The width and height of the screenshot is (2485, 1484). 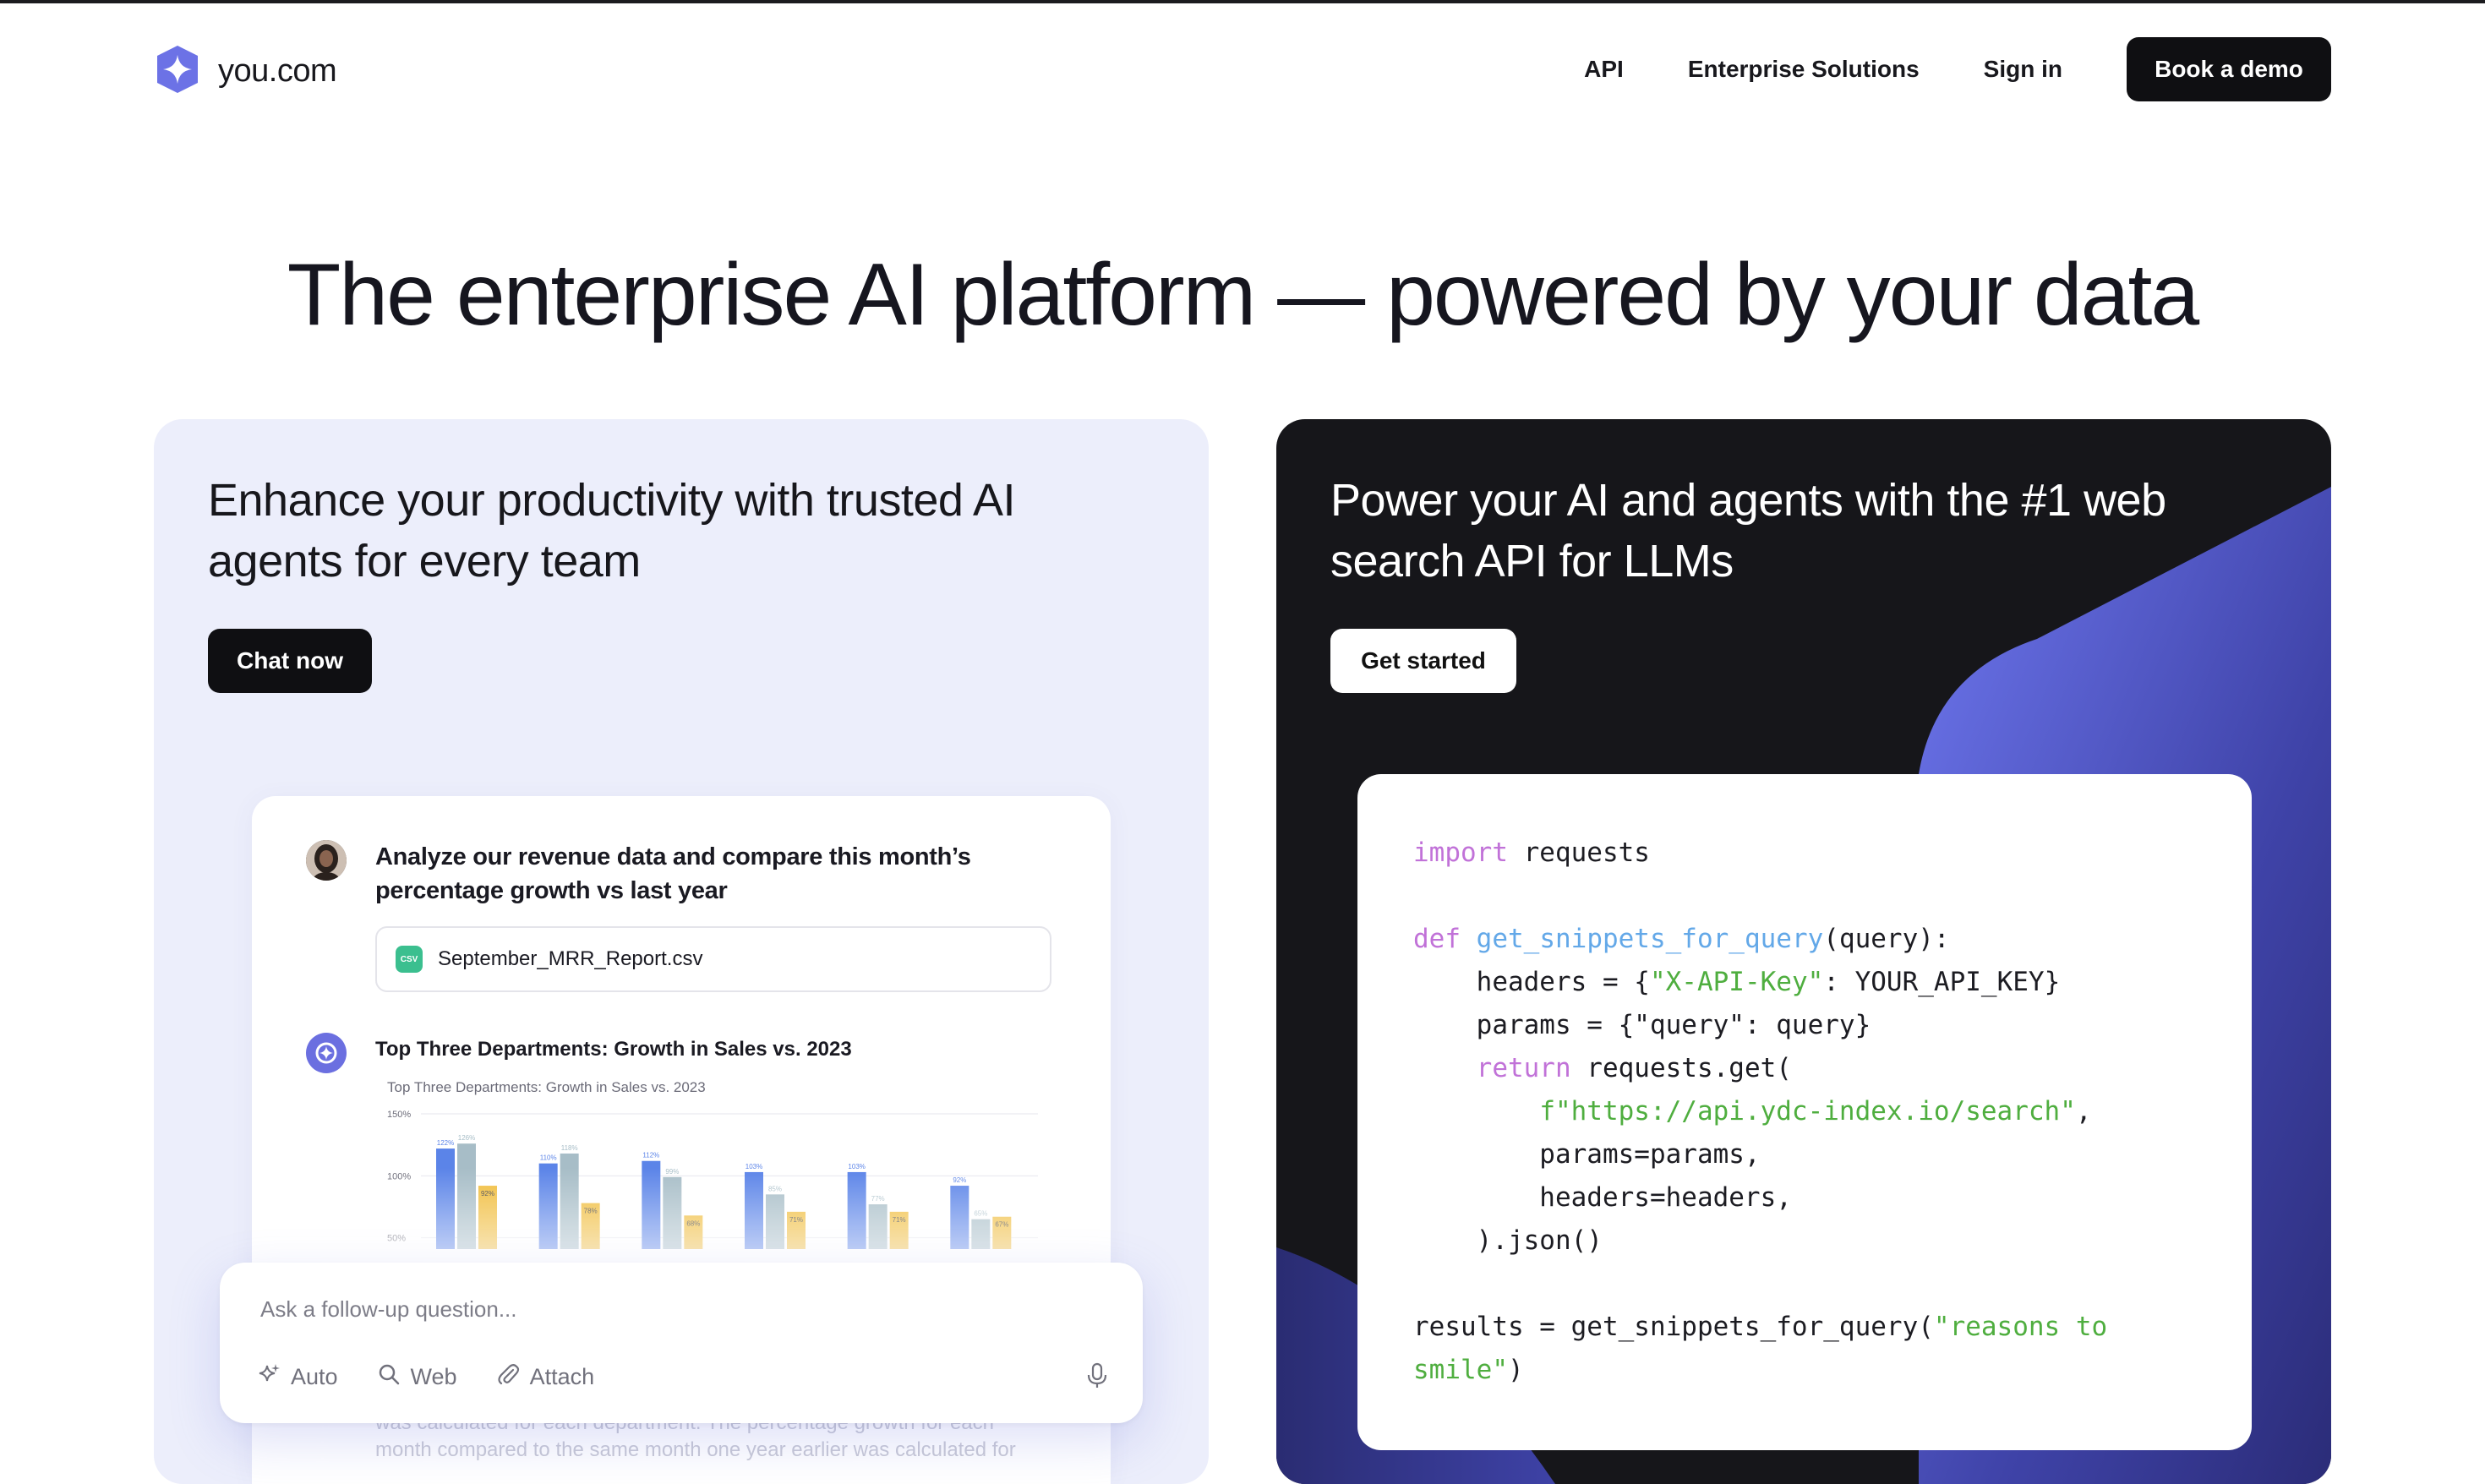 I want to click on nav-signin-link: Sign in, so click(x=2023, y=70).